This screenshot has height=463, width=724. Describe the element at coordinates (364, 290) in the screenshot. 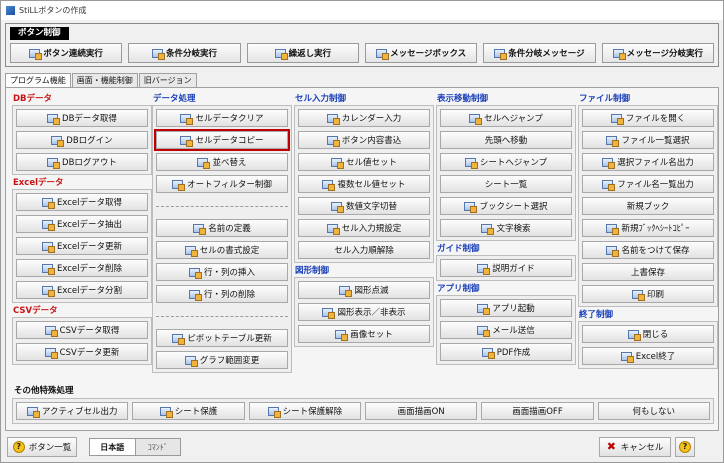

I see `shape-blink-button: 図形点滅` at that location.